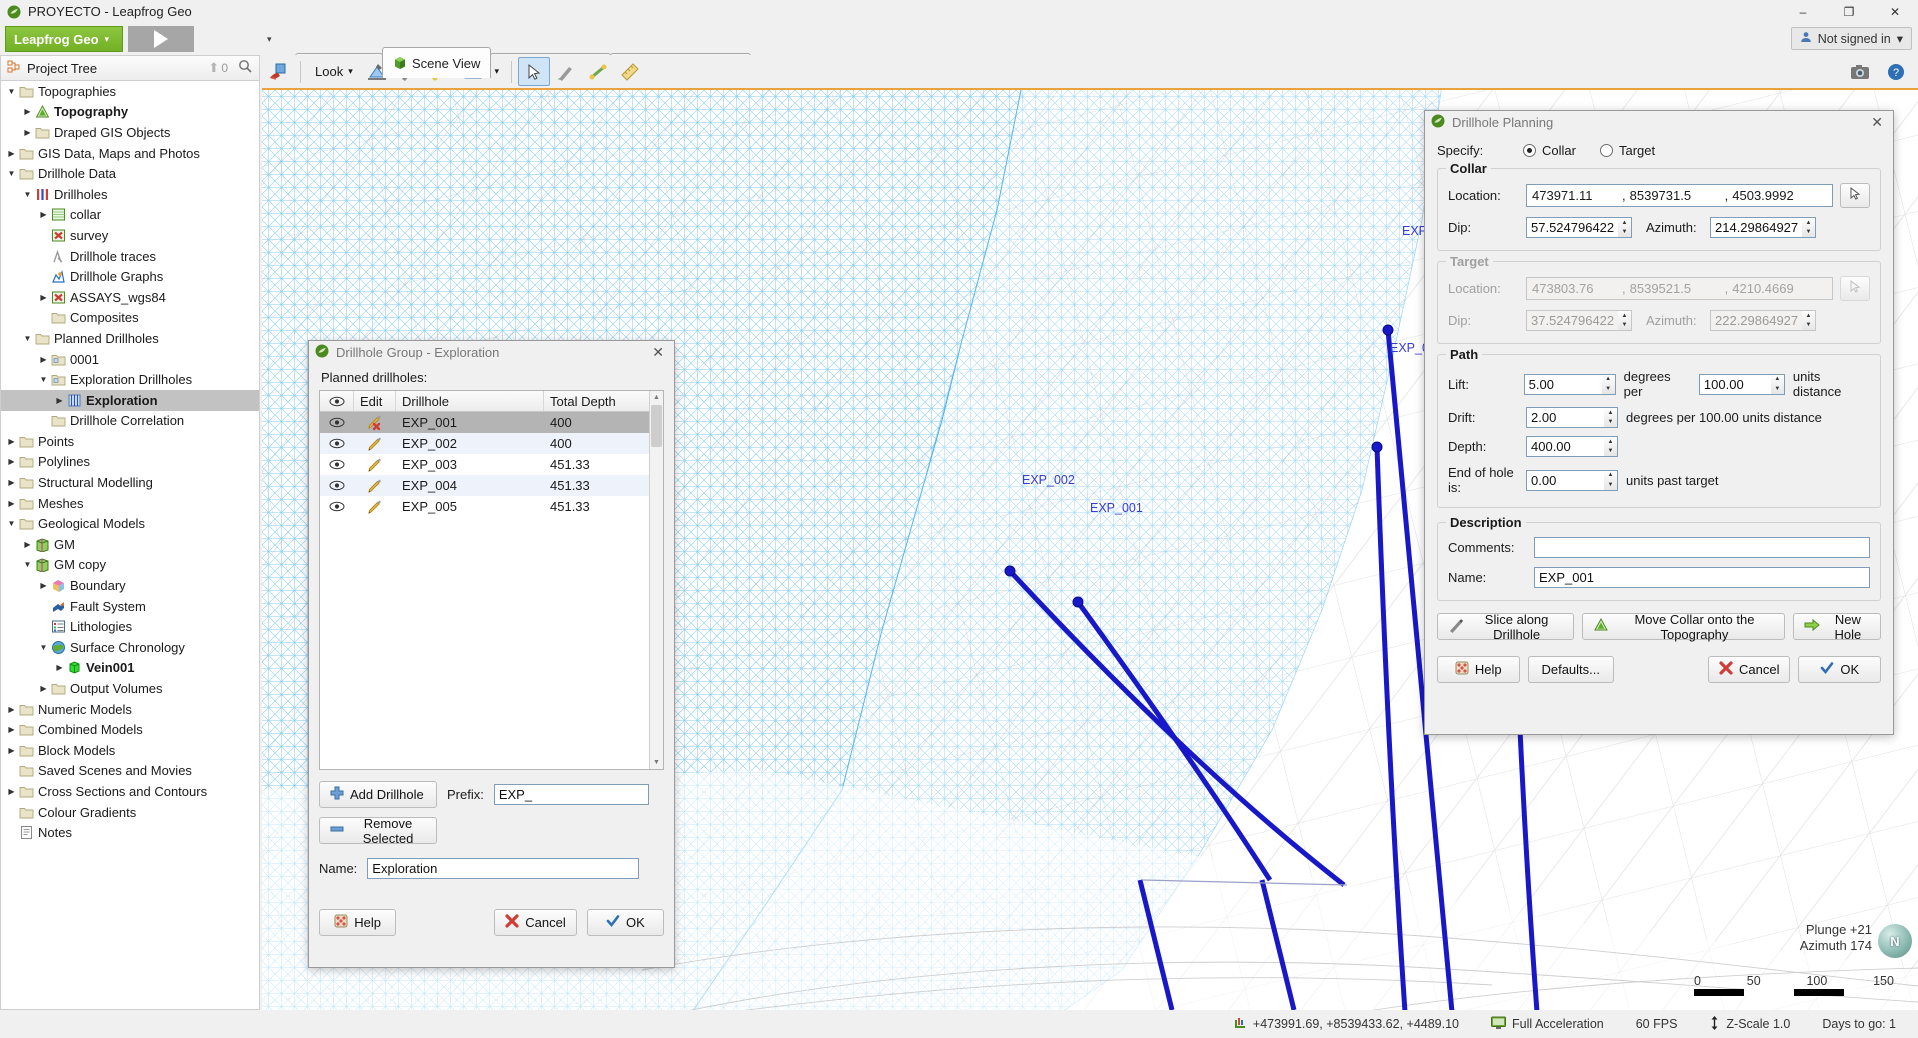  I want to click on tree-item-planned-drillholes: ▼ Planned Drillholes, so click(130, 338).